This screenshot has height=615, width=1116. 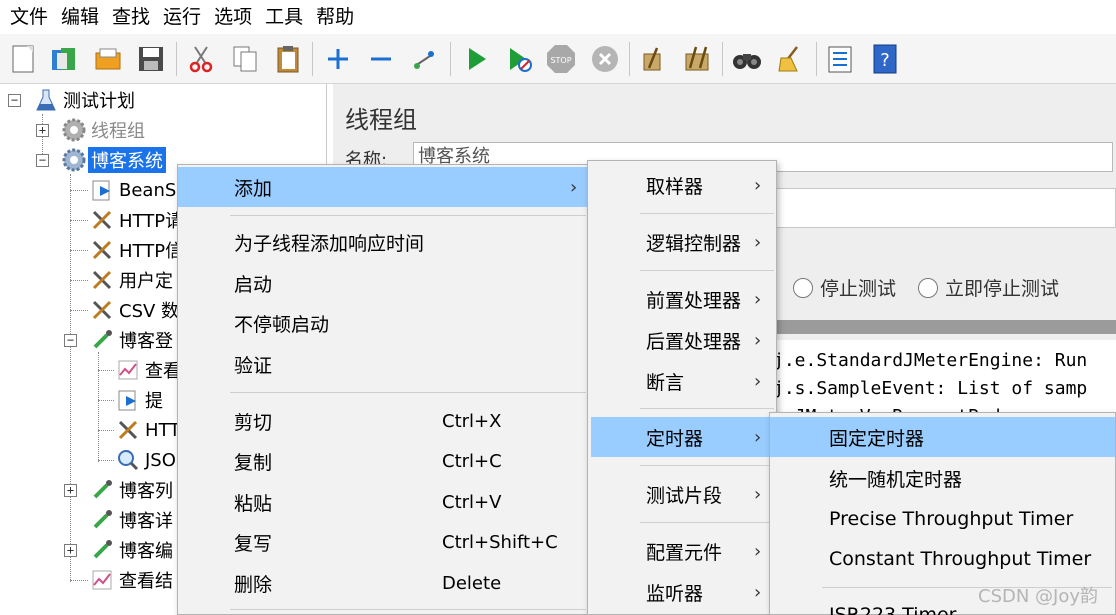 I want to click on menu-item-assertion: 断言 ›, so click(x=682, y=381).